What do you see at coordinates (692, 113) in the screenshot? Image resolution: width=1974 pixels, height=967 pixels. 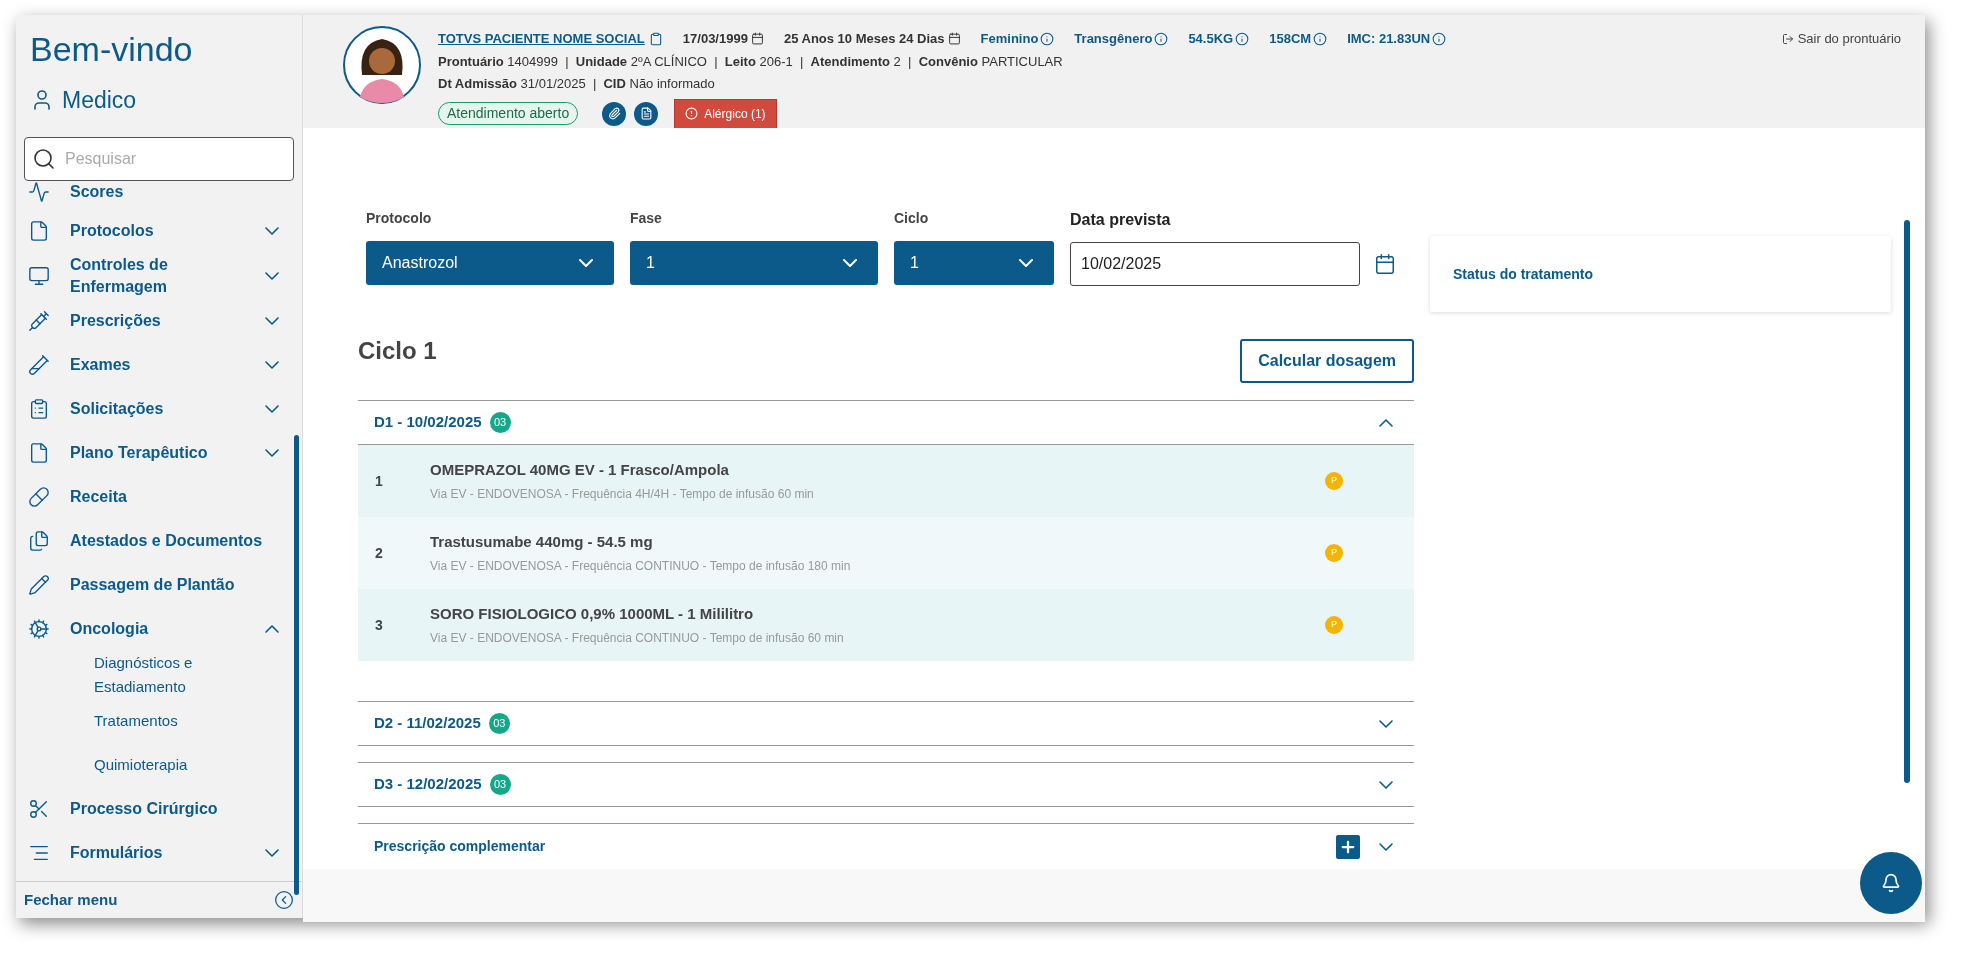 I see `alert-icon` at bounding box center [692, 113].